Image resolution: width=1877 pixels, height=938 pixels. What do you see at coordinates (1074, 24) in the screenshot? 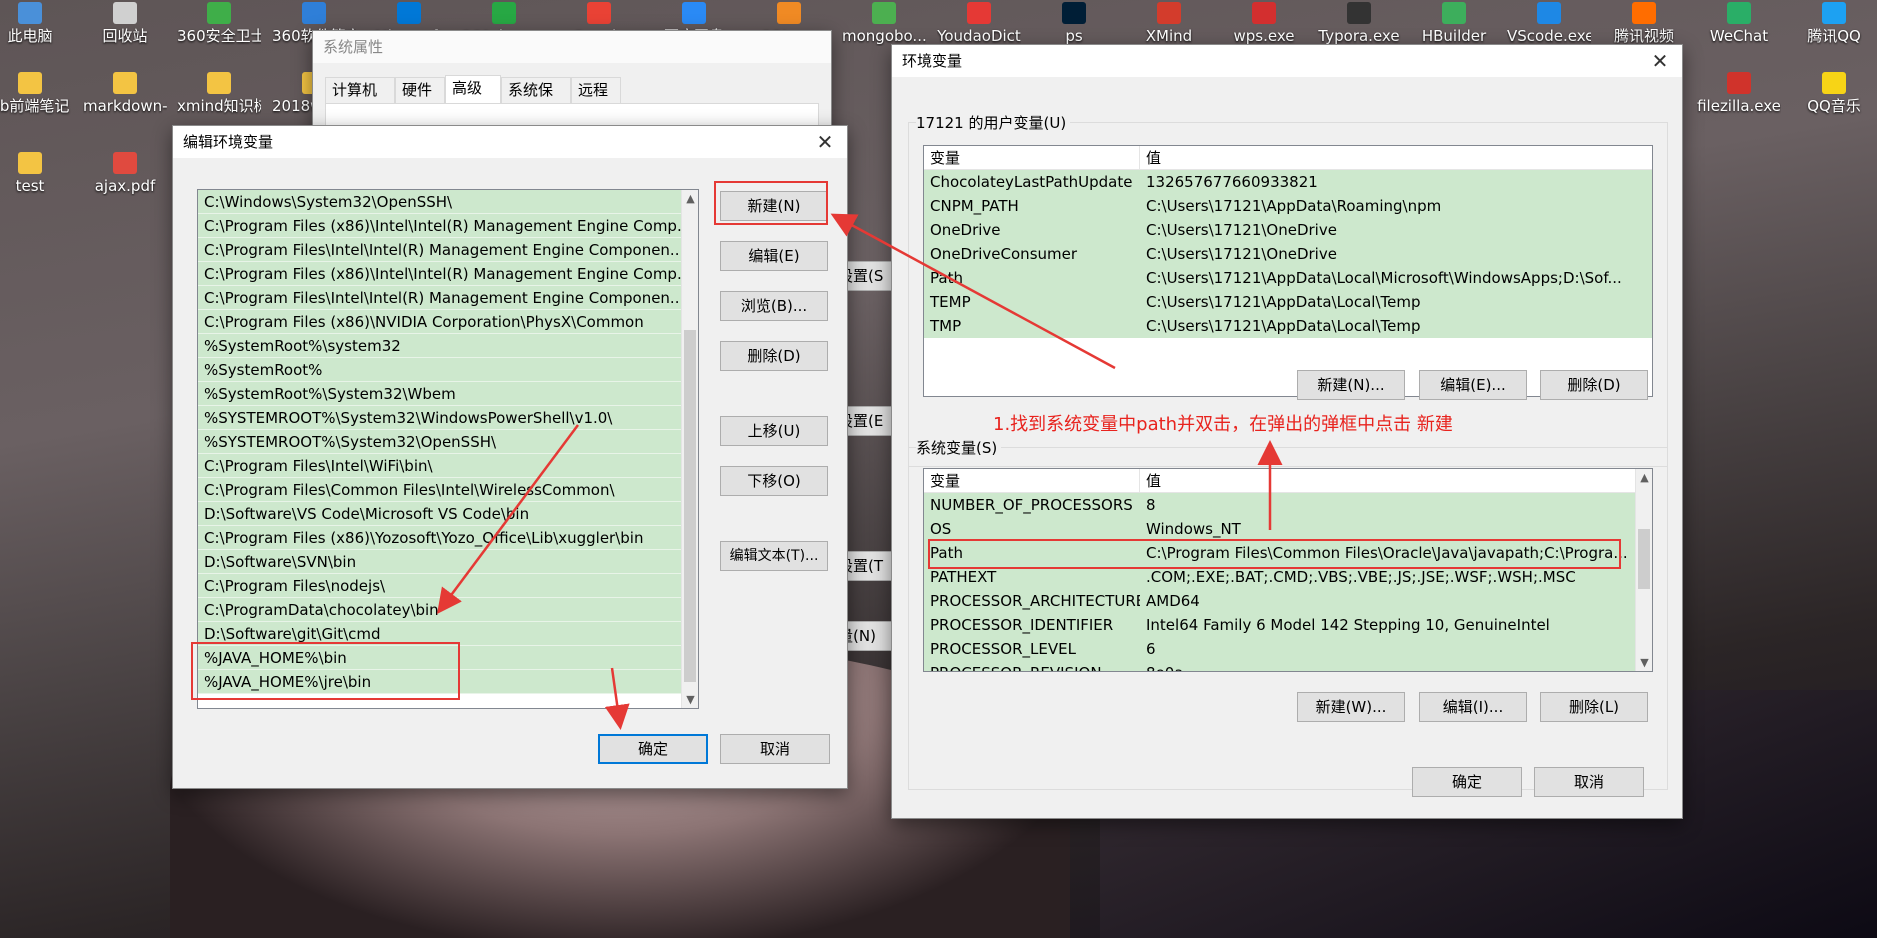
I see `desktop-icon: ps` at bounding box center [1074, 24].